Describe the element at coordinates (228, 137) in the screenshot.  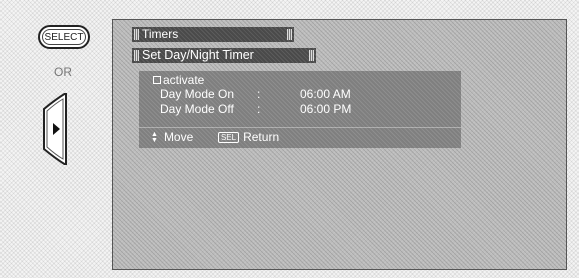
I see `sel-badge-icon: SEL` at that location.